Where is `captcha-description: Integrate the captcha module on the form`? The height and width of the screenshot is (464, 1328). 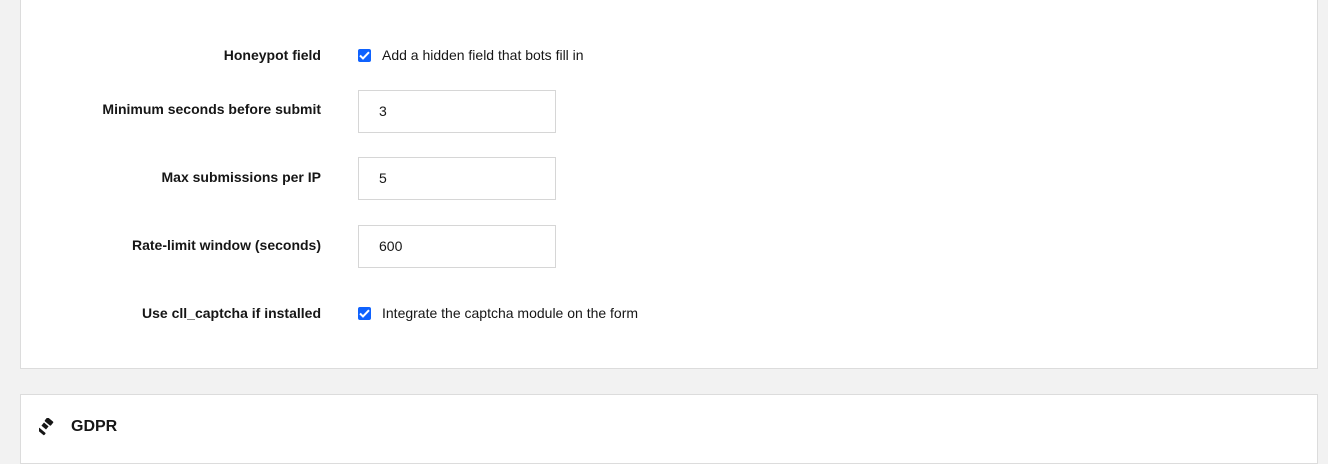
captcha-description: Integrate the captcha module on the form is located at coordinates (510, 313).